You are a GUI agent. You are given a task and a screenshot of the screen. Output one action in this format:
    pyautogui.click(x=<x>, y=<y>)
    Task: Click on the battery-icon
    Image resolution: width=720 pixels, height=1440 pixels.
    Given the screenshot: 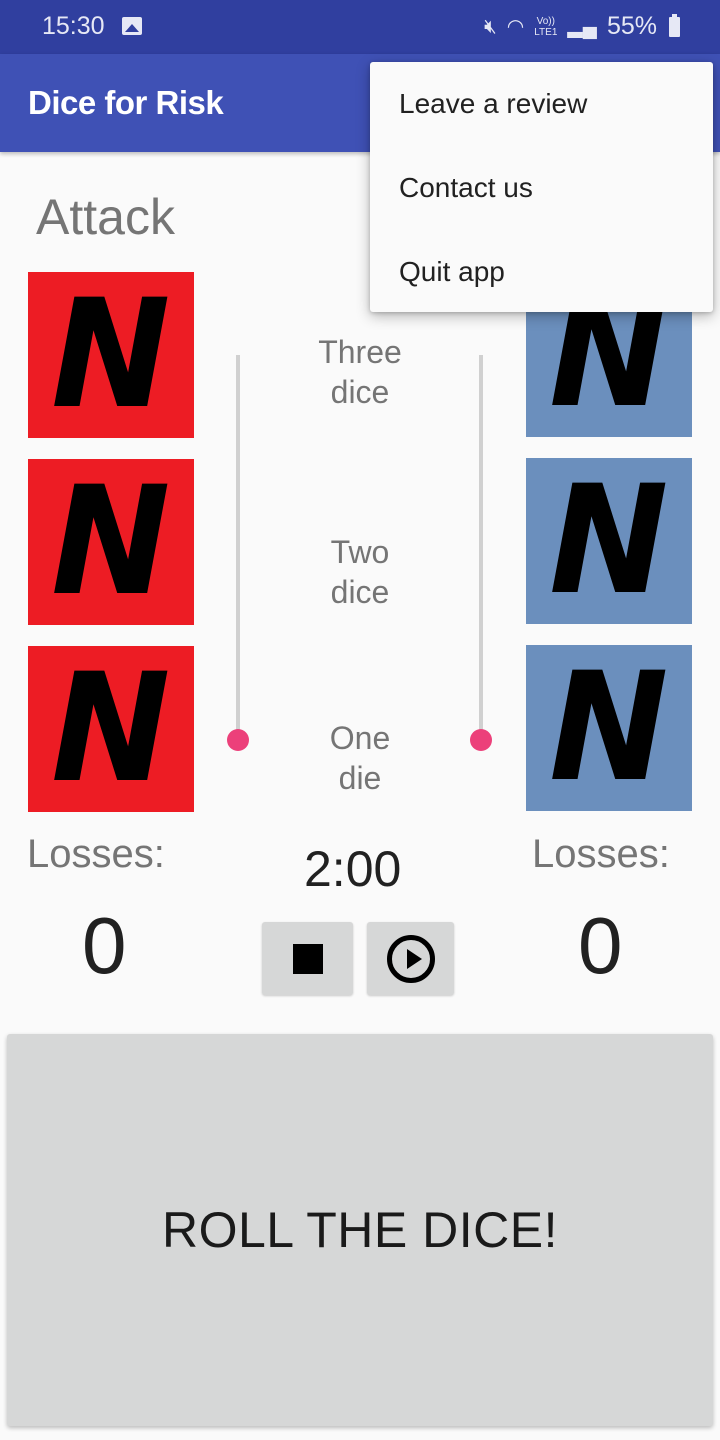 What is the action you would take?
    pyautogui.click(x=674, y=25)
    